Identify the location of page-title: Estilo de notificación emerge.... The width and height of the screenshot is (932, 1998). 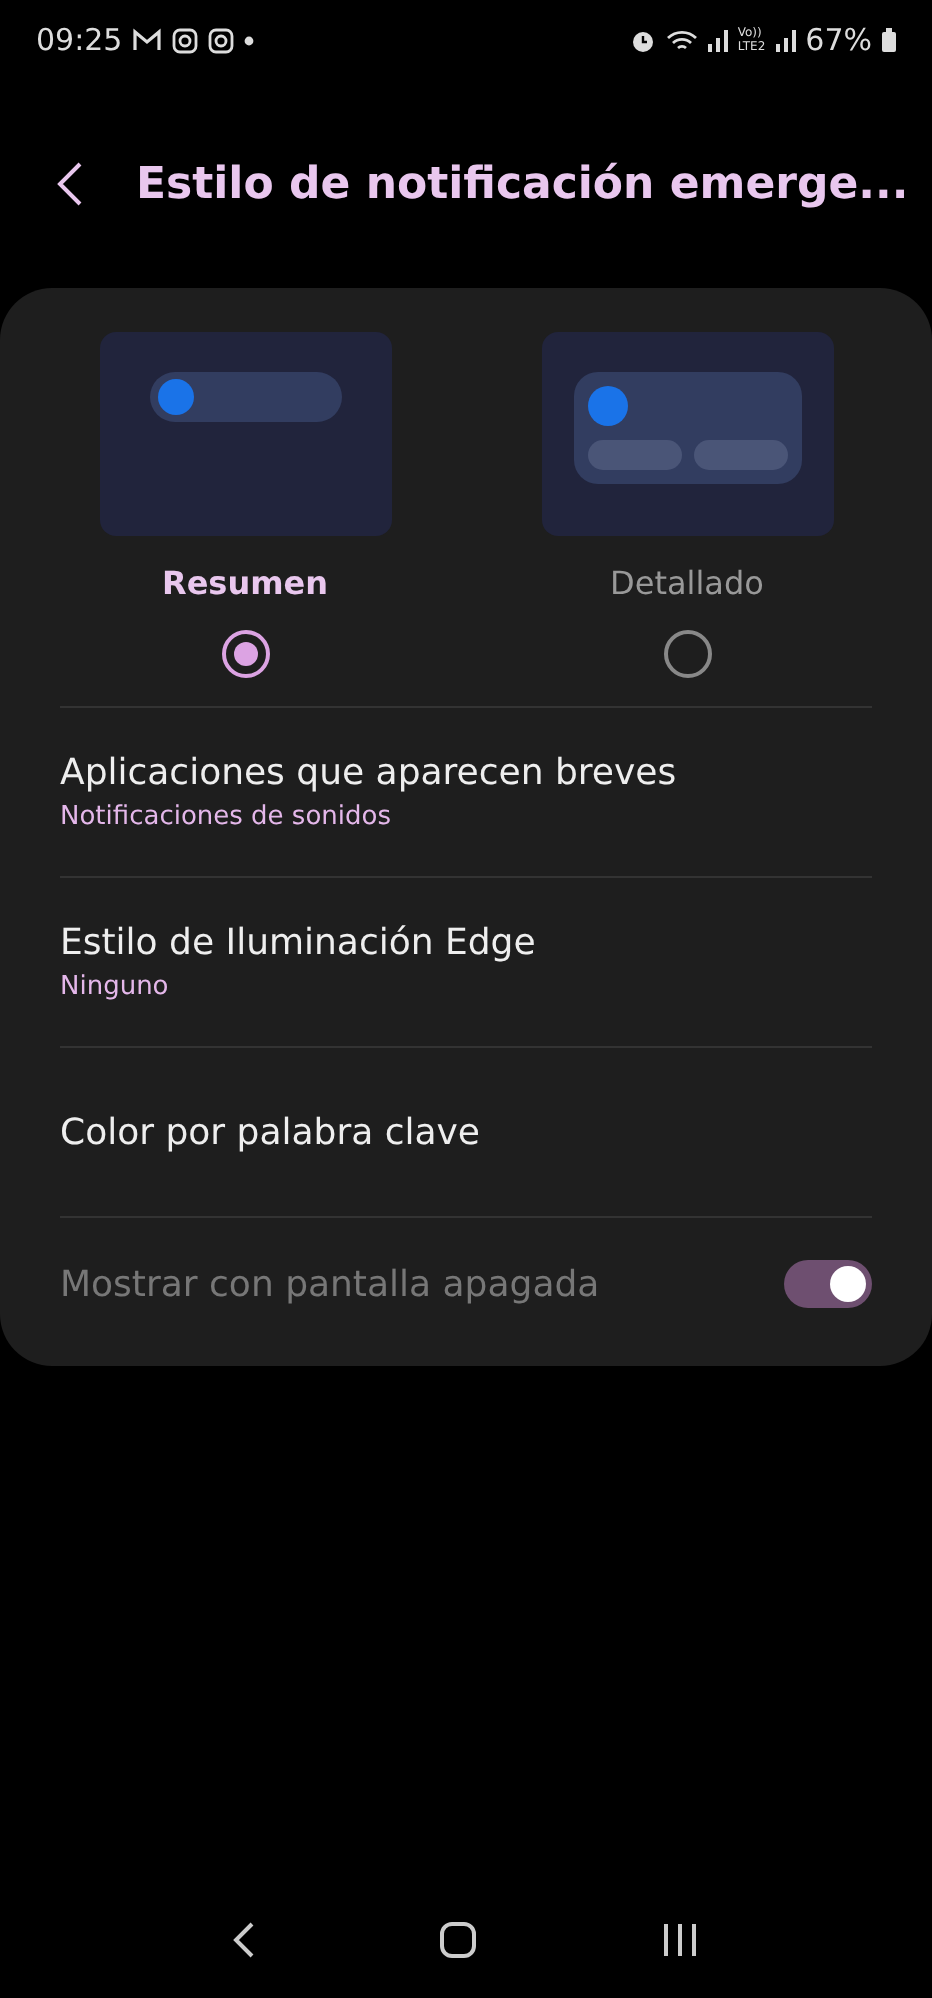
(522, 184).